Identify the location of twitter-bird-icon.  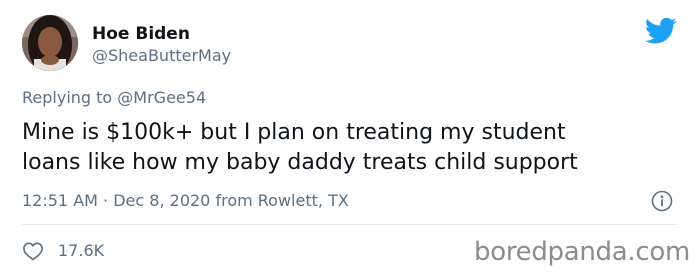
(661, 31).